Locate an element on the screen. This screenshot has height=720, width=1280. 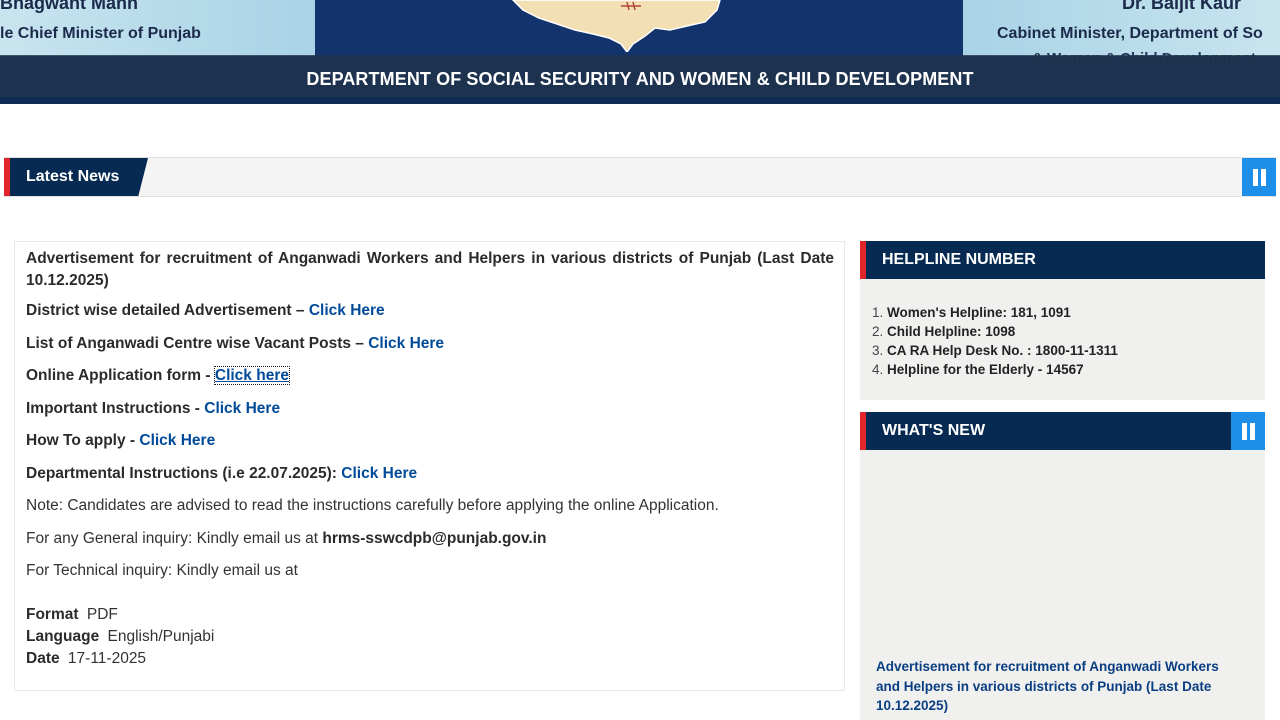
district-advertisement-link: Click Here is located at coordinates (347, 310).